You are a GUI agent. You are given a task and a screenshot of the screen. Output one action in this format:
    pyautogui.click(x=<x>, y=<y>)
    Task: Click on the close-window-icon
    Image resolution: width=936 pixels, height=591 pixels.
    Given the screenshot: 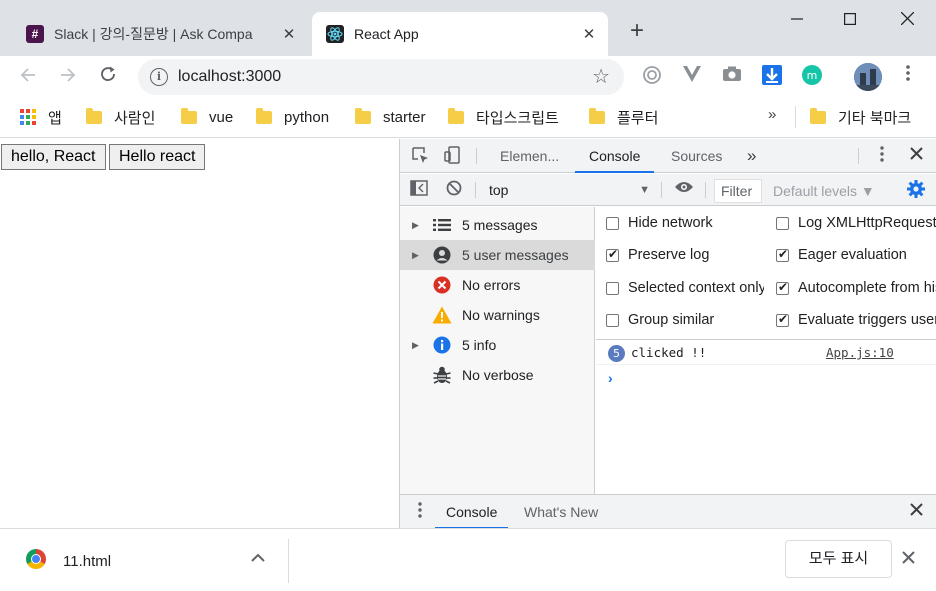 What is the action you would take?
    pyautogui.click(x=907, y=19)
    